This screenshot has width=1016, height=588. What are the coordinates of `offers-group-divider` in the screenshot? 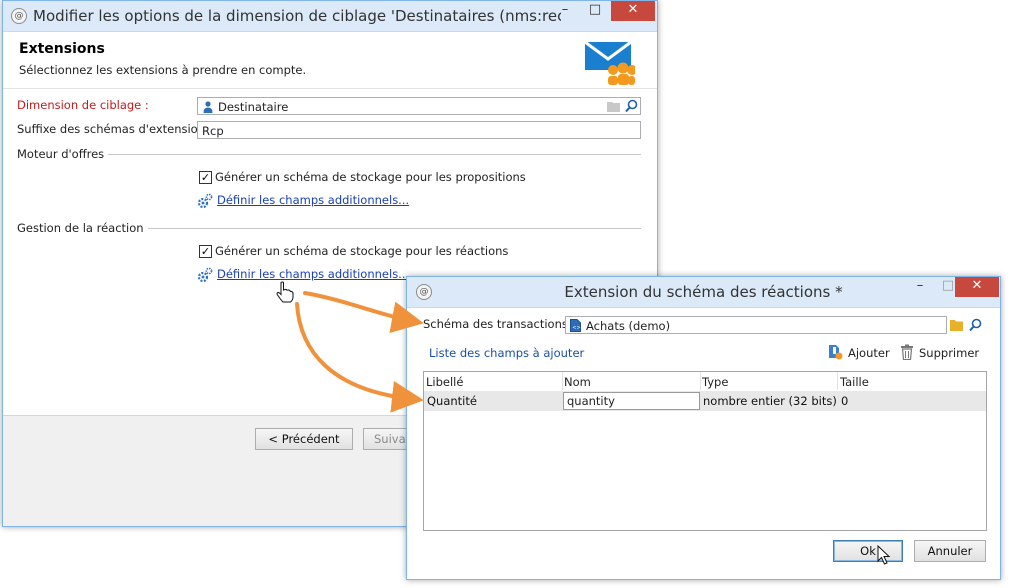 It's located at (370, 154).